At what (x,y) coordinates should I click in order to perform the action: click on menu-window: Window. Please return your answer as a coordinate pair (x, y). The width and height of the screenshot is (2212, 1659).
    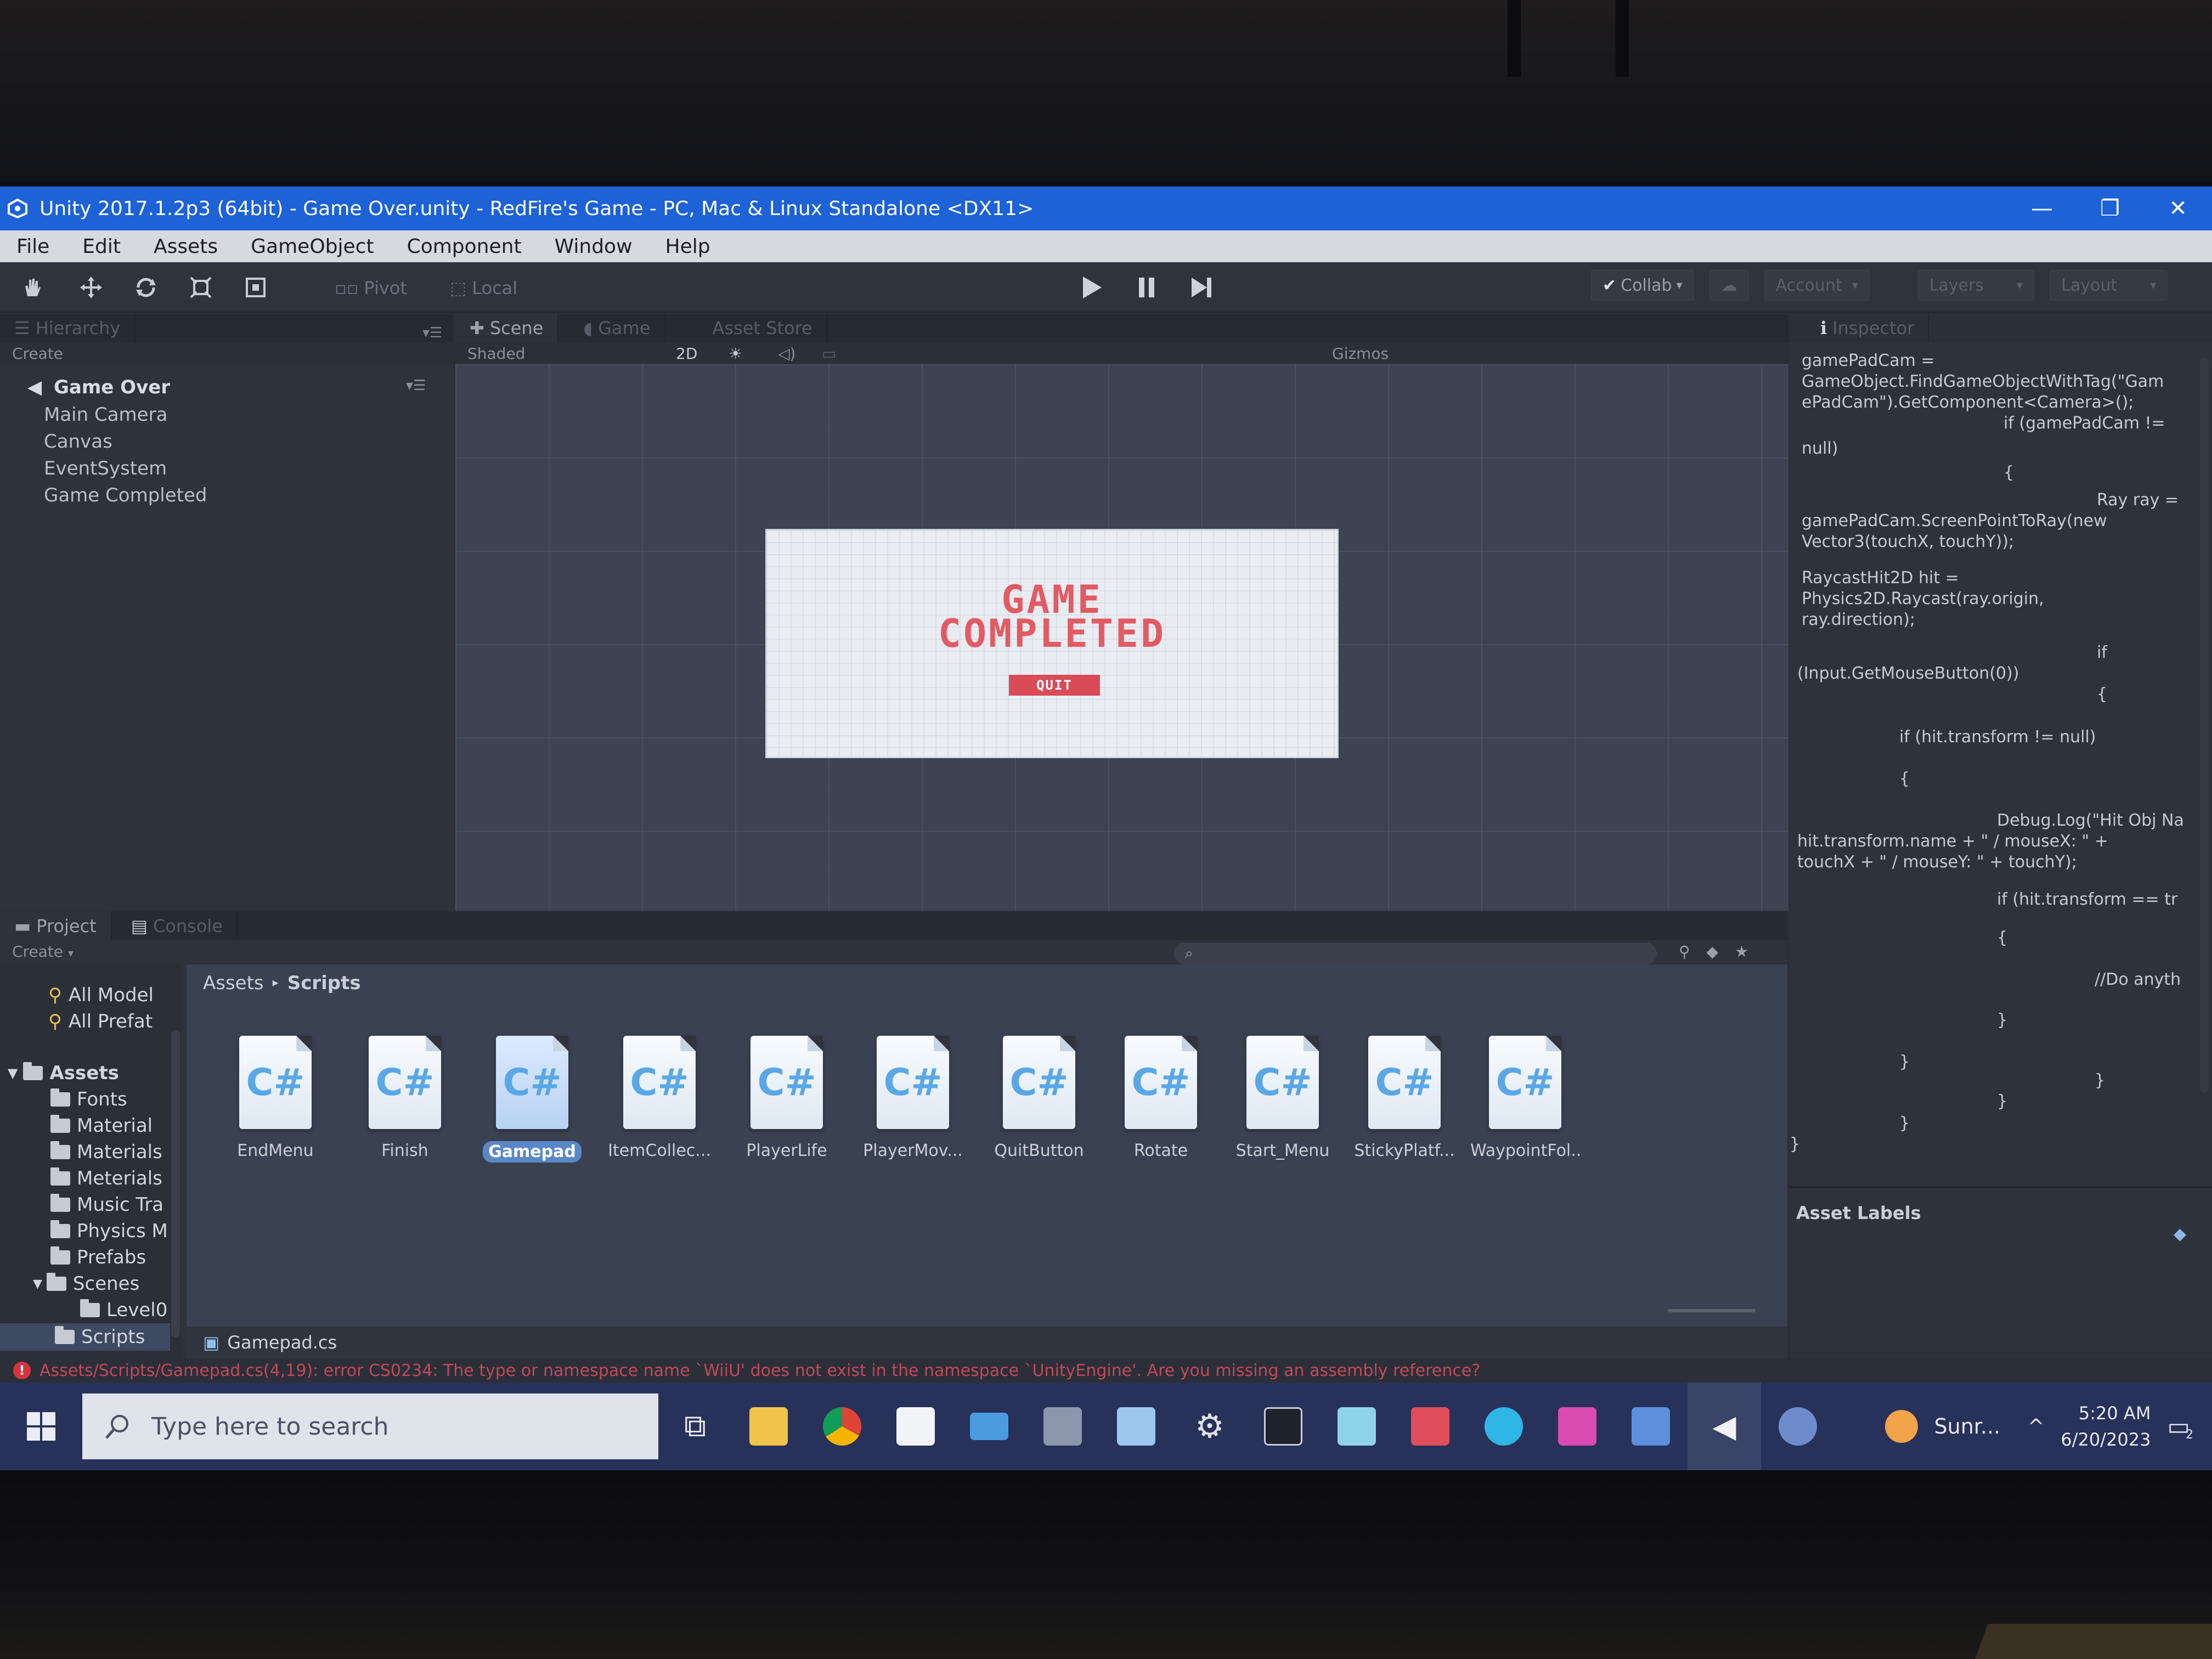
    Looking at the image, I should click on (593, 247).